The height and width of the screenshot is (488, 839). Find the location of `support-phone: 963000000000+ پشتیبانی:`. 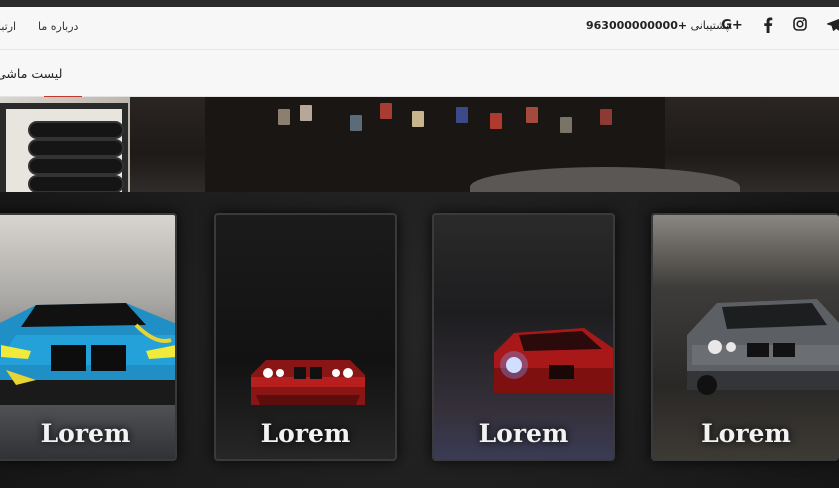

support-phone: 963000000000+ پشتیبانی: is located at coordinates (659, 25).